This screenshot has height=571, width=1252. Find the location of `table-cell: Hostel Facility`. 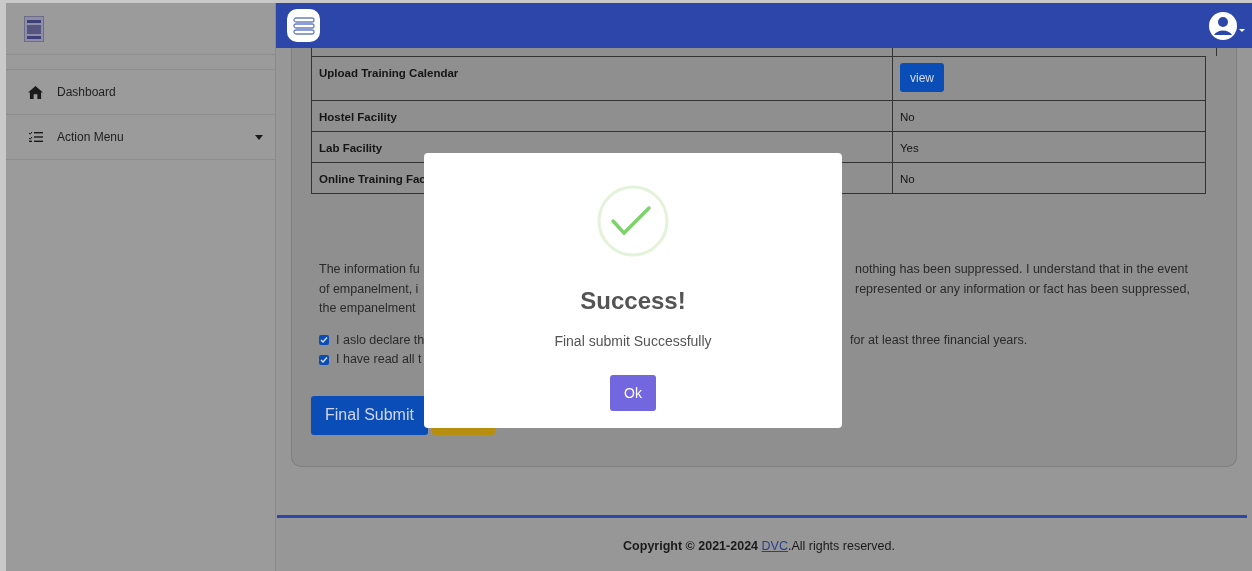

table-cell: Hostel Facility is located at coordinates (602, 116).